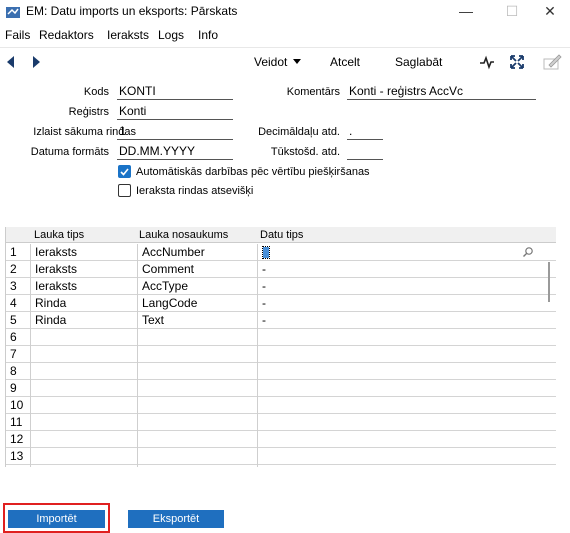 This screenshot has width=570, height=533. Describe the element at coordinates (487, 62) in the screenshot. I see `activity-icon` at that location.